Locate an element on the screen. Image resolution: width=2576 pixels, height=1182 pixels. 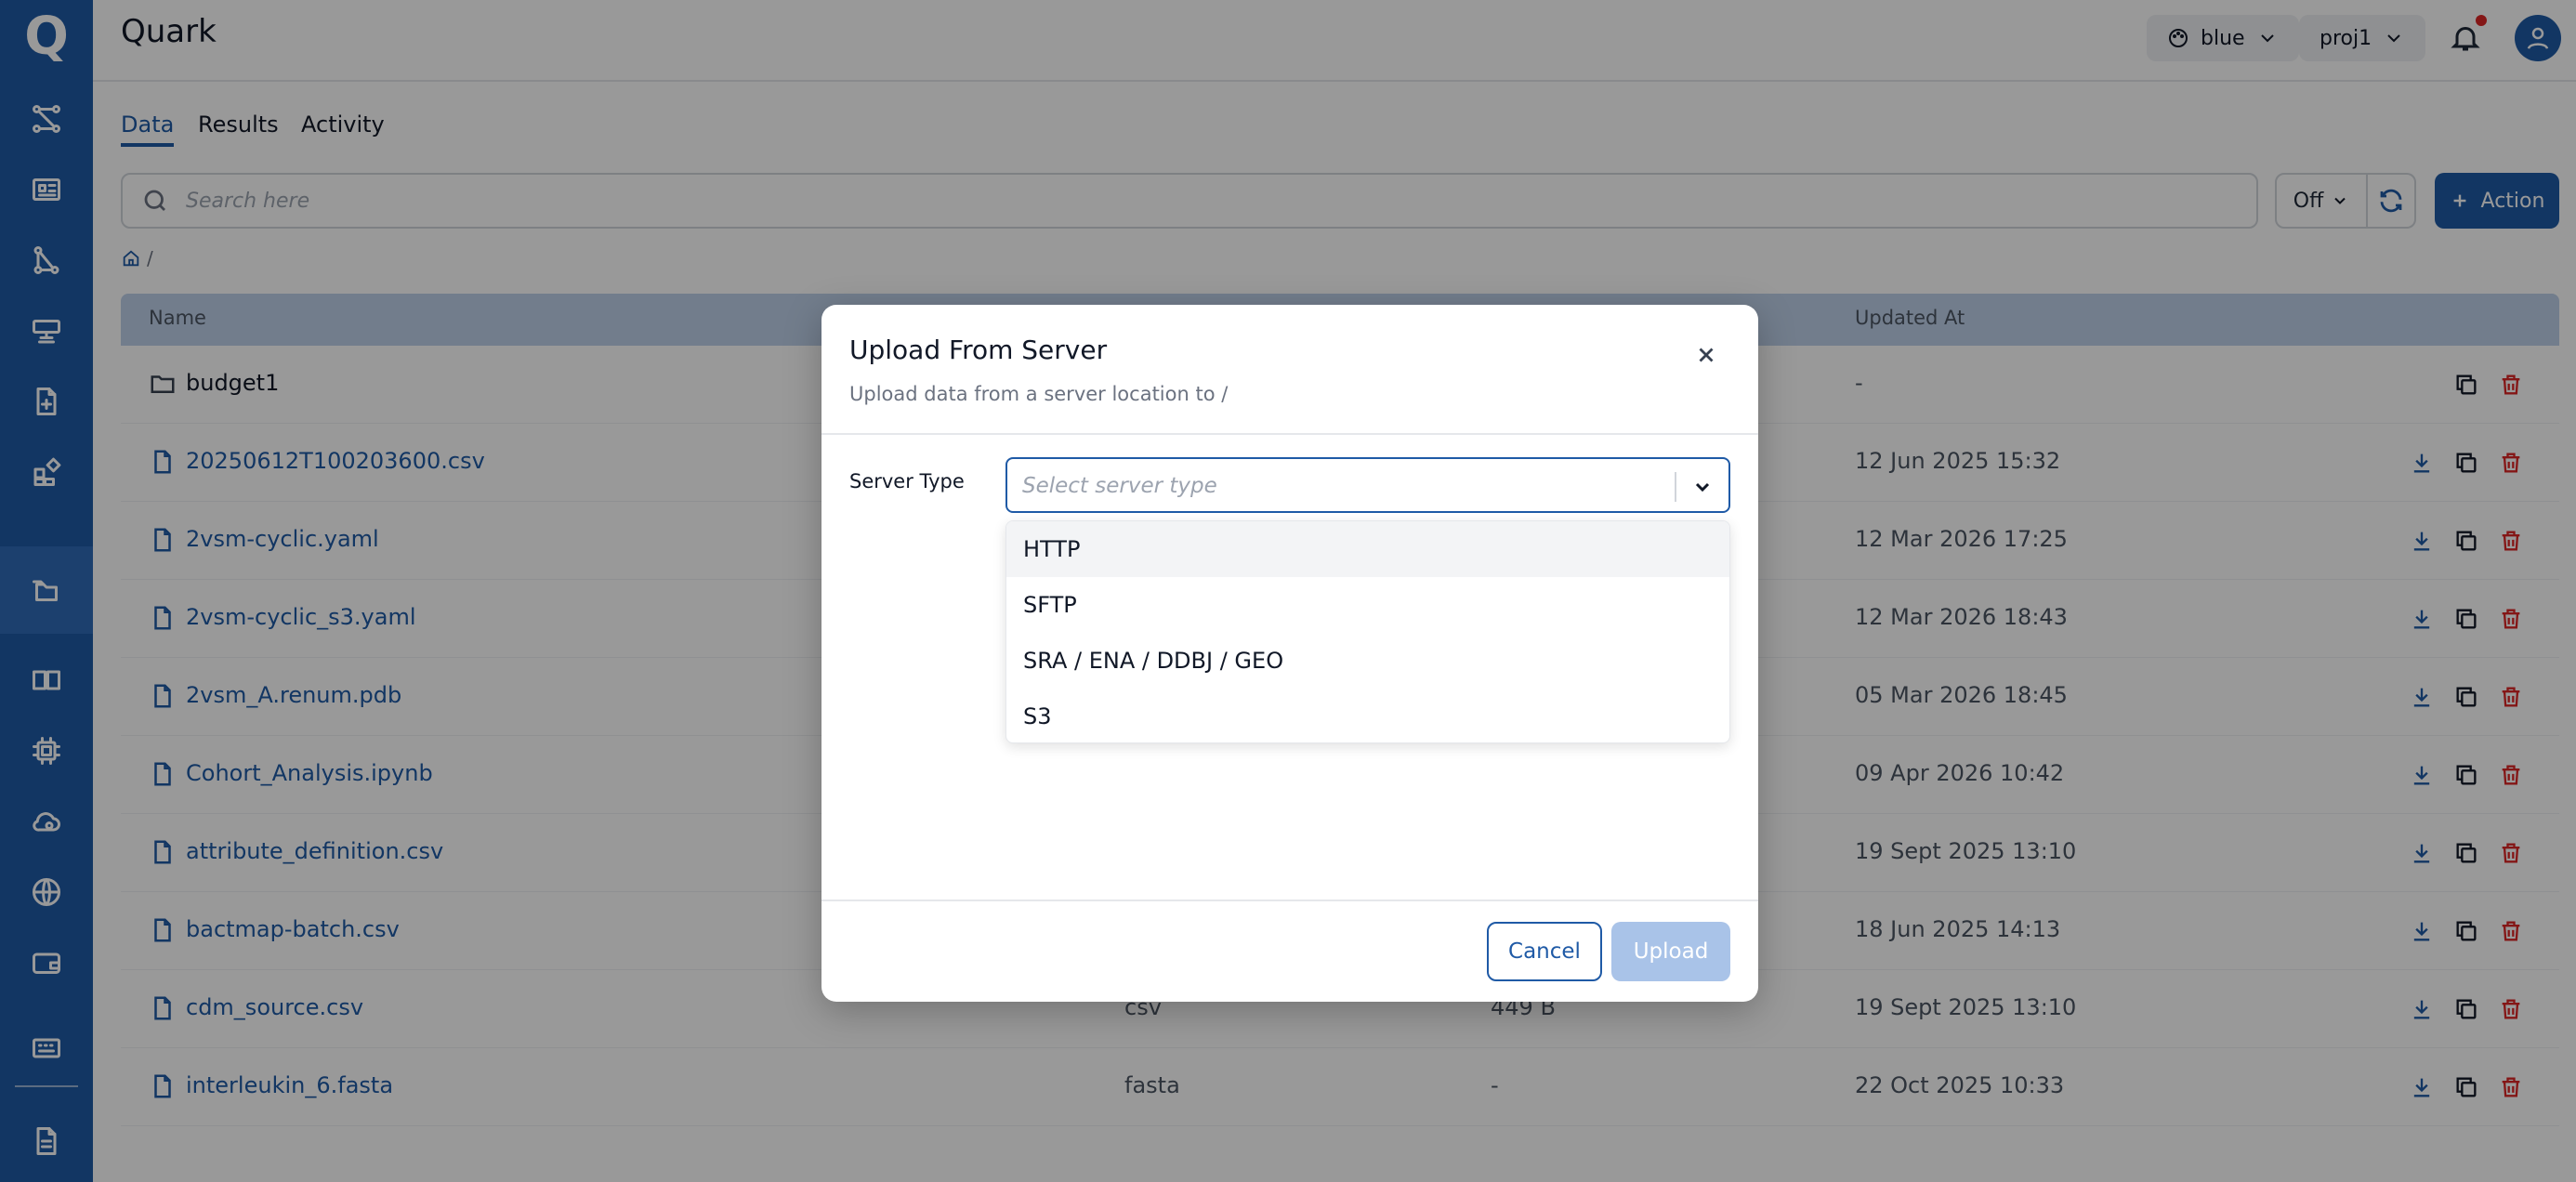
option-http: HTTP is located at coordinates (1367, 549).